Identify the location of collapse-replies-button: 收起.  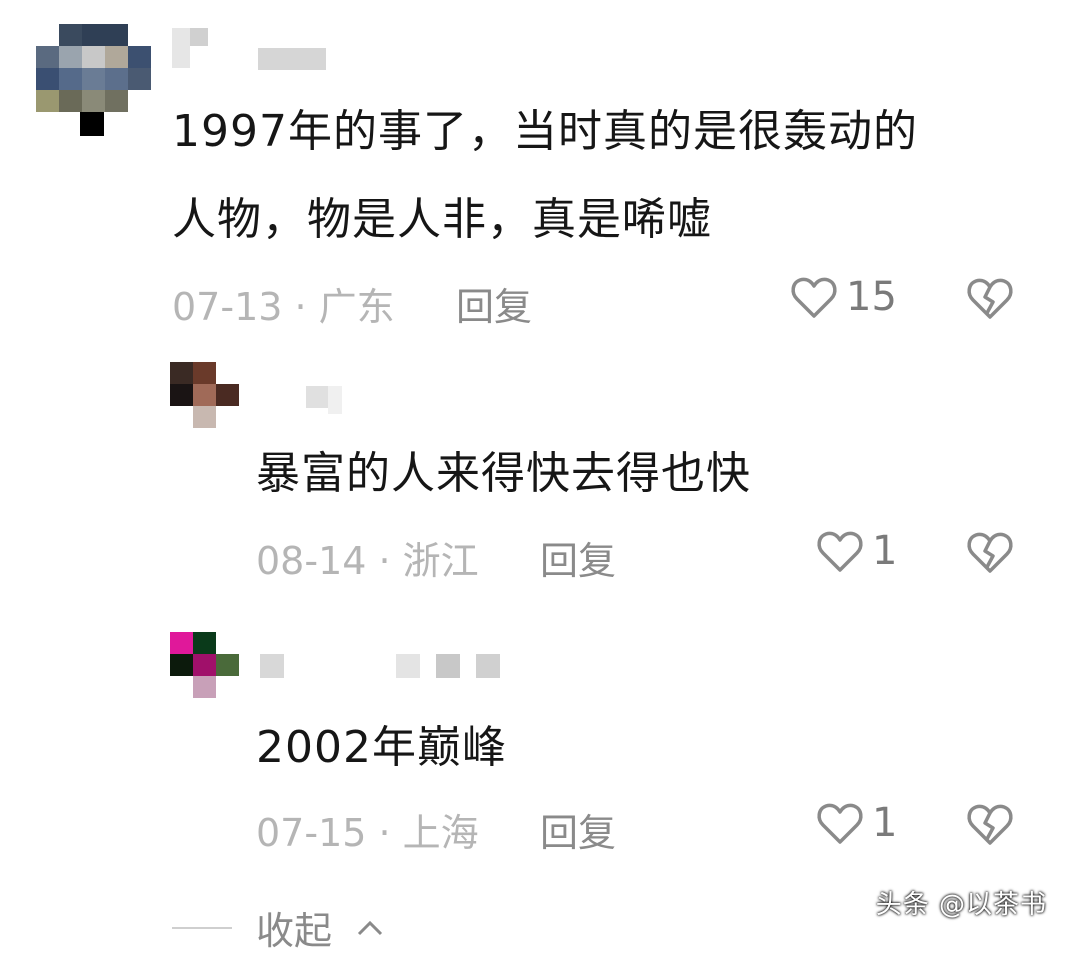
(278, 927).